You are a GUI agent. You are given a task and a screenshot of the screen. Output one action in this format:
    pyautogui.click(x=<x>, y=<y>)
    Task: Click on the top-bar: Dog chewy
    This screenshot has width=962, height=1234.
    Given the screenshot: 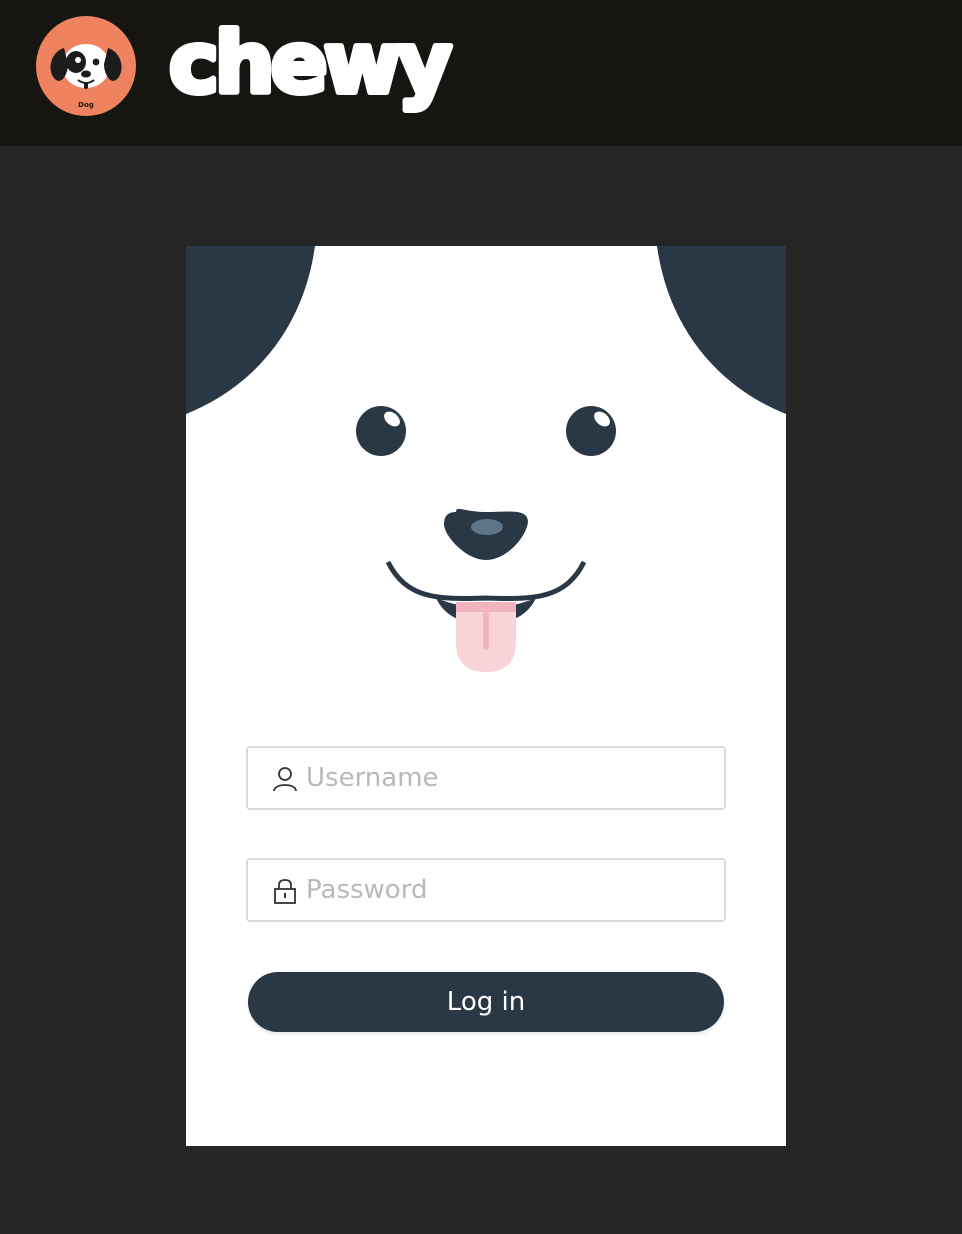 What is the action you would take?
    pyautogui.click(x=481, y=73)
    